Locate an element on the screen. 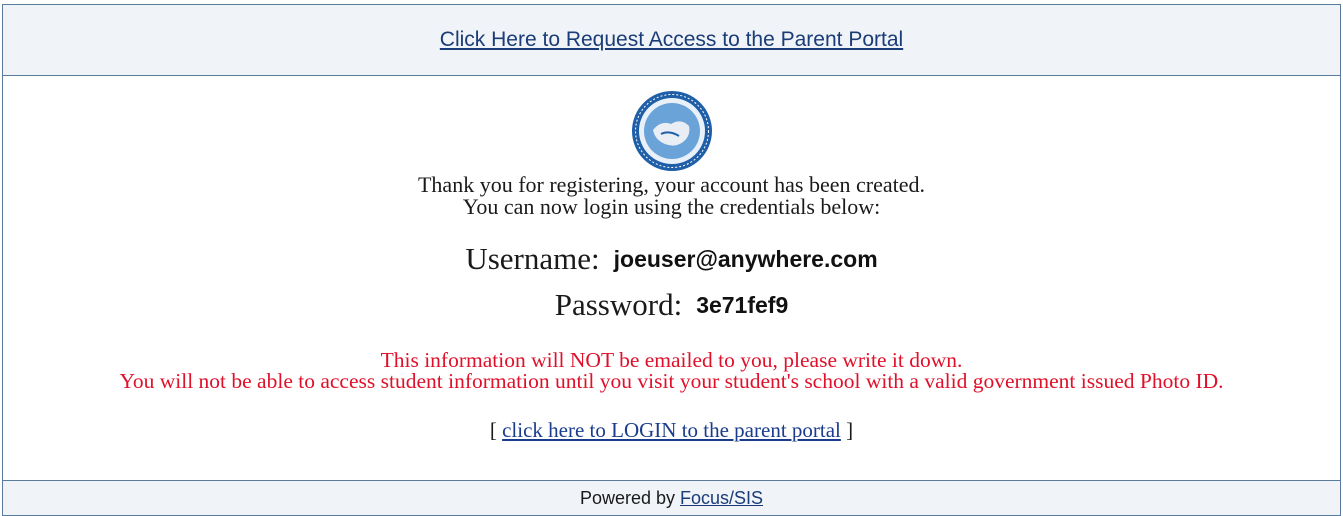 This screenshot has width=1343, height=516. school-district-seal-icon is located at coordinates (671, 131).